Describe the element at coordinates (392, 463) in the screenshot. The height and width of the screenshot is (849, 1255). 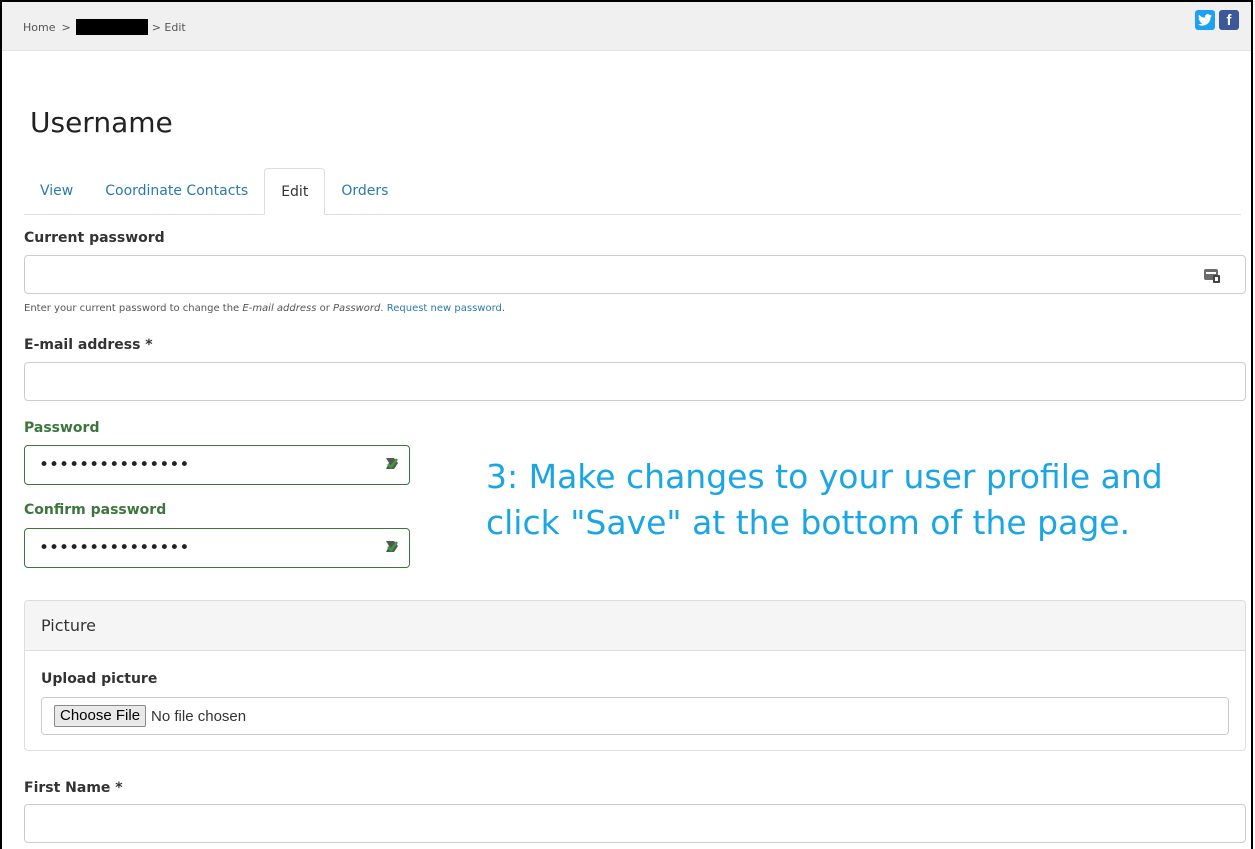
I see `password-valid-check-icon` at that location.